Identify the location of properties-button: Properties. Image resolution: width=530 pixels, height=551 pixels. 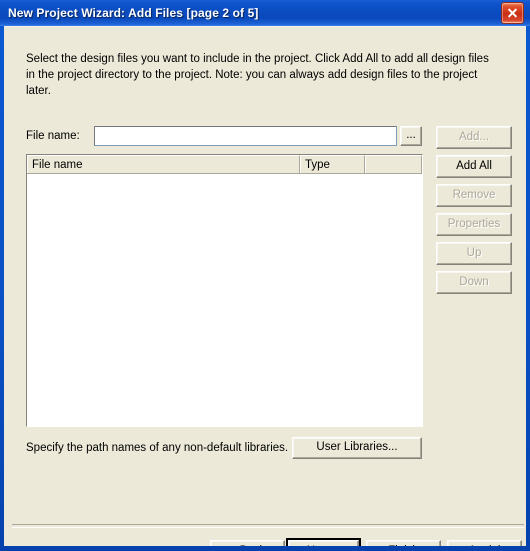
(474, 224).